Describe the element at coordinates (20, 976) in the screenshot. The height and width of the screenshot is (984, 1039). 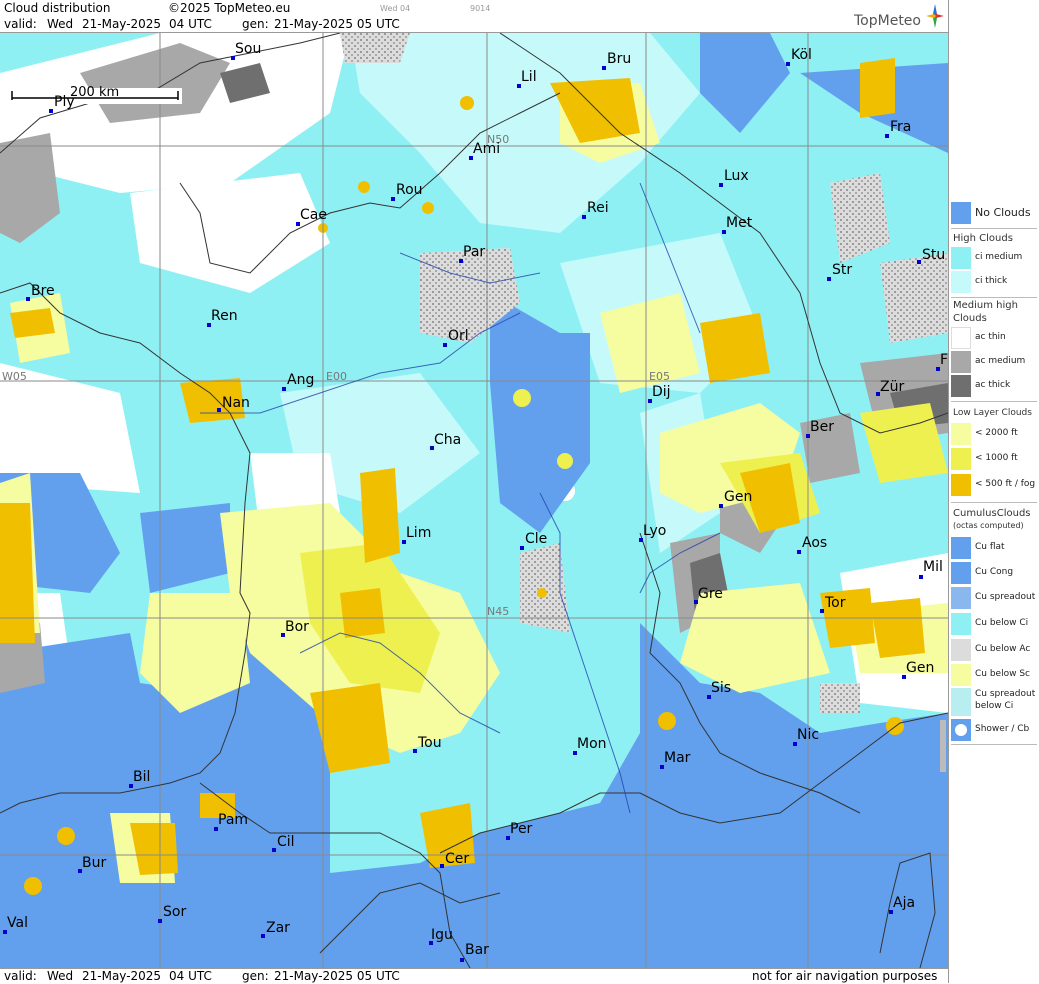
I see `footer-valid-label: valid:` at that location.